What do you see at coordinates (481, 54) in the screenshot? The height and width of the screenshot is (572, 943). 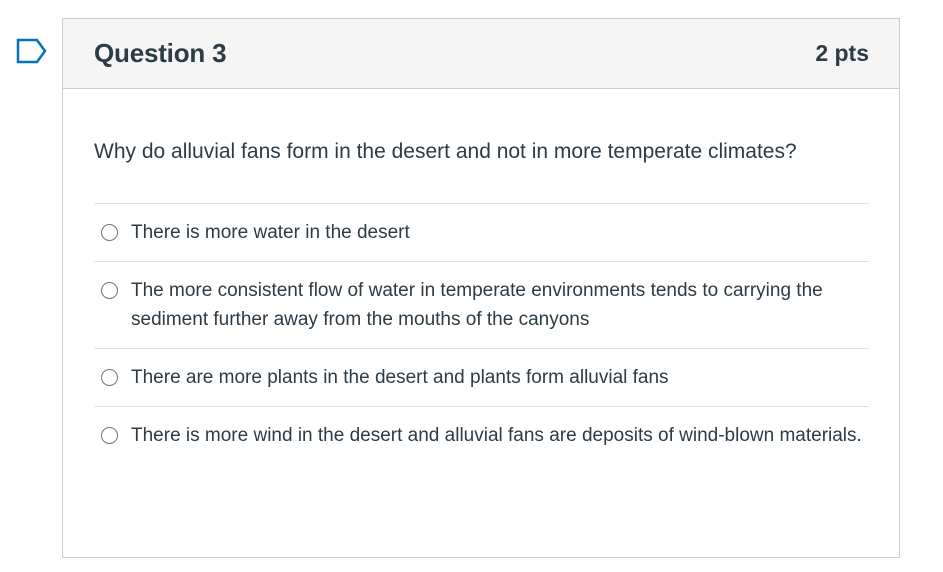 I see `question-header: Question 3 2 pts` at bounding box center [481, 54].